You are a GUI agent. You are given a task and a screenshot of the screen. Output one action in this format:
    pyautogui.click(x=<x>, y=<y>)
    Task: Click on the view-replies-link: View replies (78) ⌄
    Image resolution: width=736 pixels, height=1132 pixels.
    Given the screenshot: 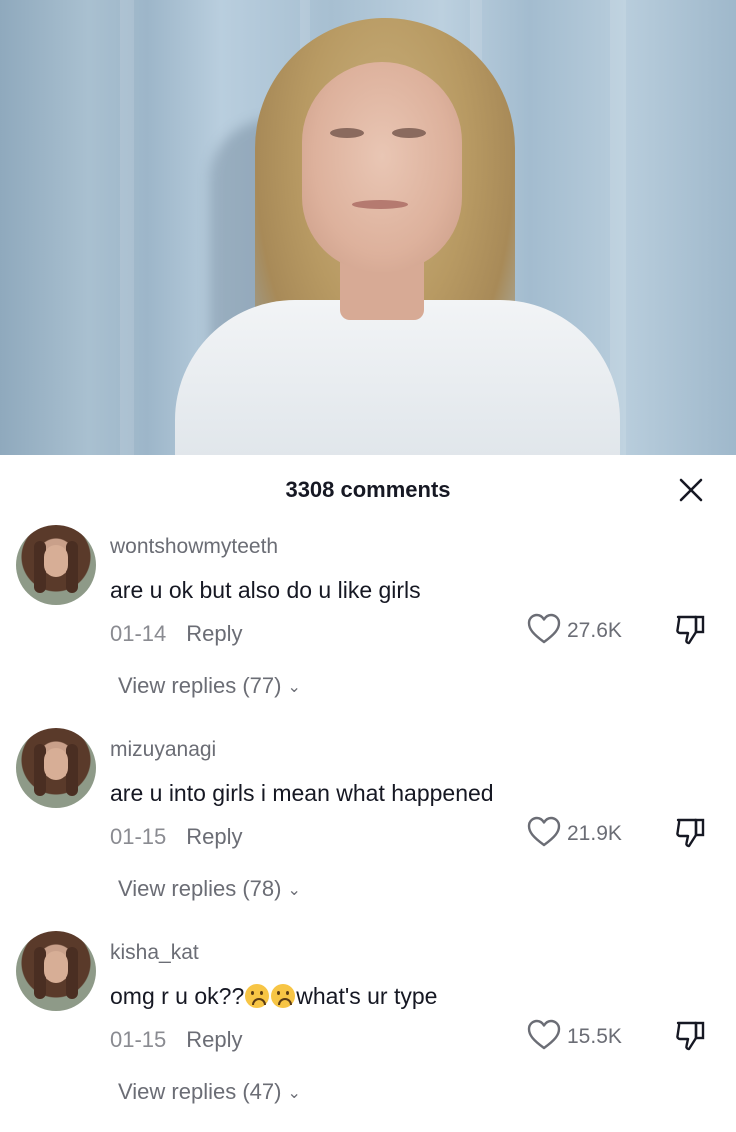 What is the action you would take?
    pyautogui.click(x=209, y=889)
    